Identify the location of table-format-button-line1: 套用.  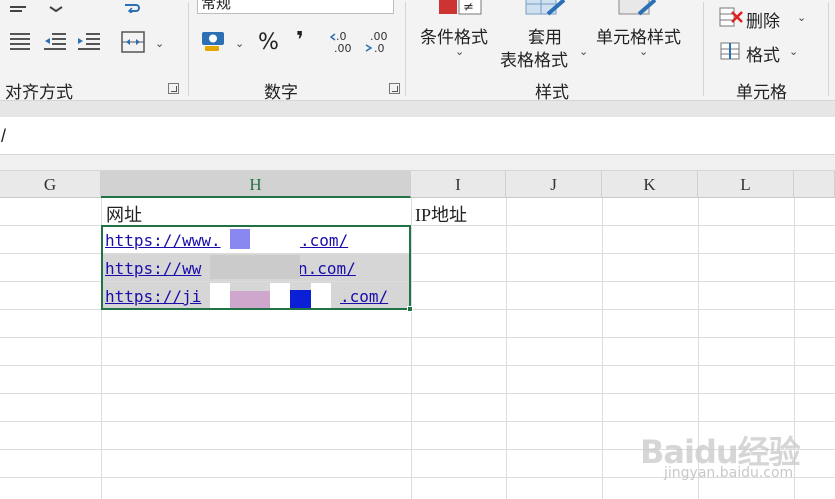
(545, 35).